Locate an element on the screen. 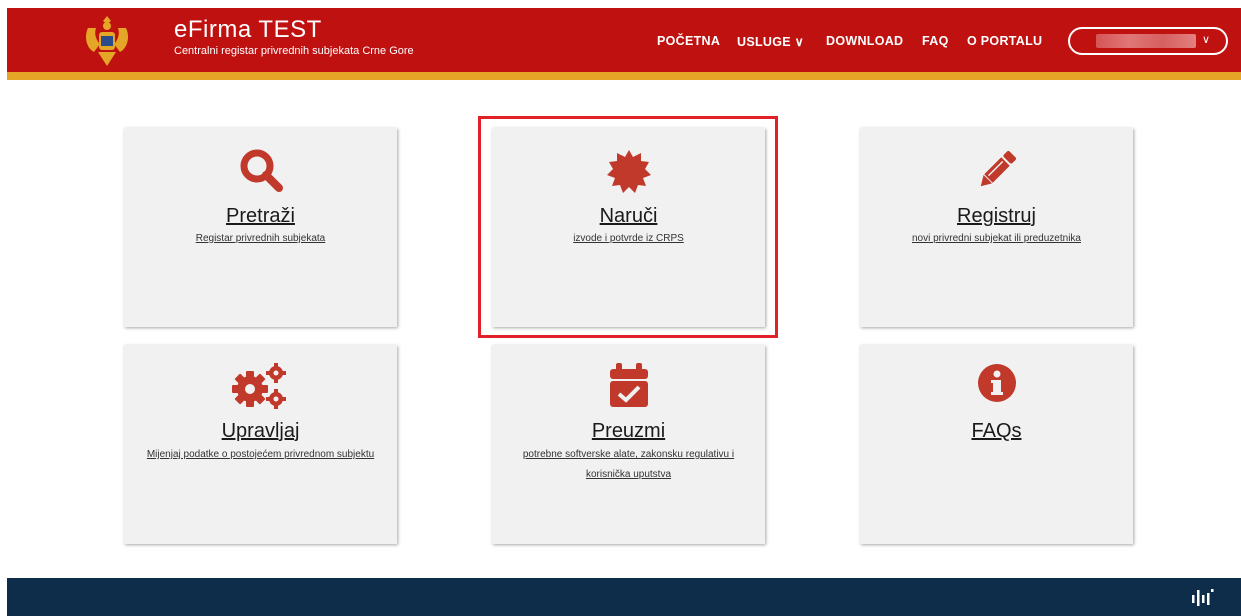 This screenshot has width=1241, height=616. highlight-box is located at coordinates (628, 227).